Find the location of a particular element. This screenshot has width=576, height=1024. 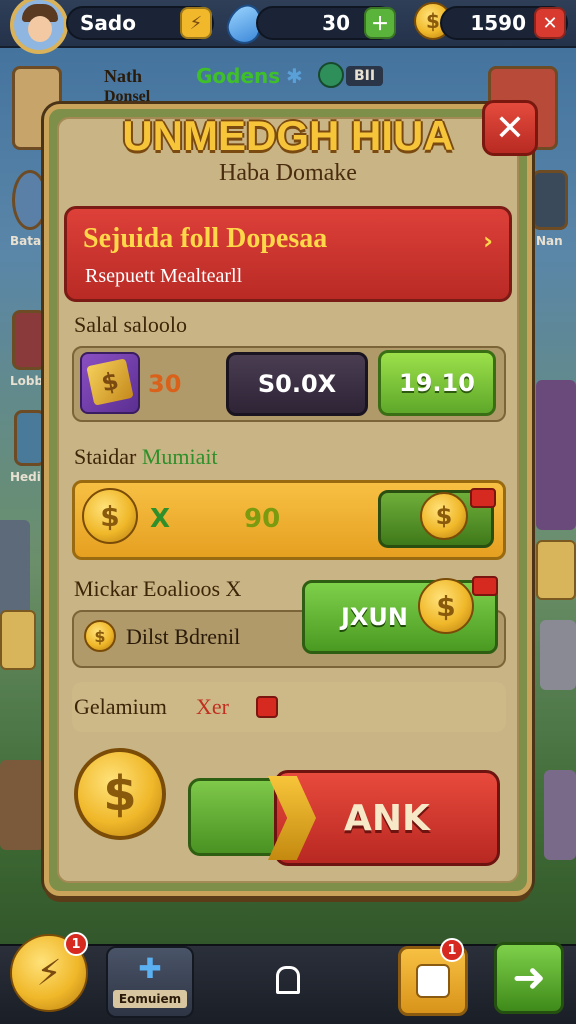

book-cover-icon: $ is located at coordinates (110, 382).